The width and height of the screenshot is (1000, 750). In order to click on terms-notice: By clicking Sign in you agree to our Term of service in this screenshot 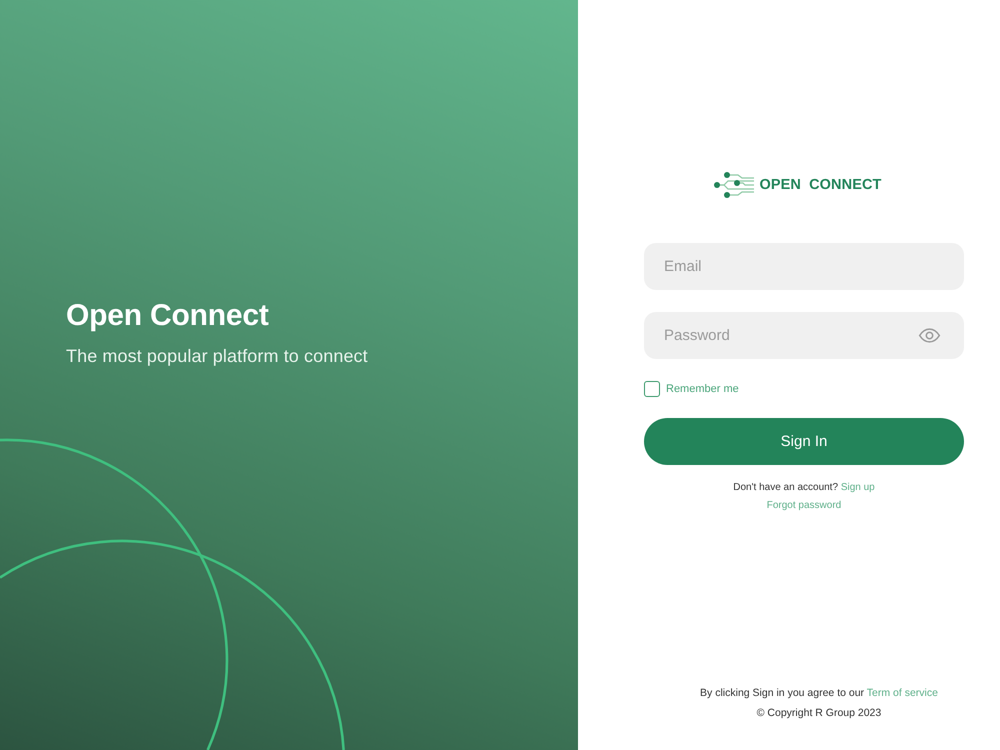, I will do `click(819, 693)`.